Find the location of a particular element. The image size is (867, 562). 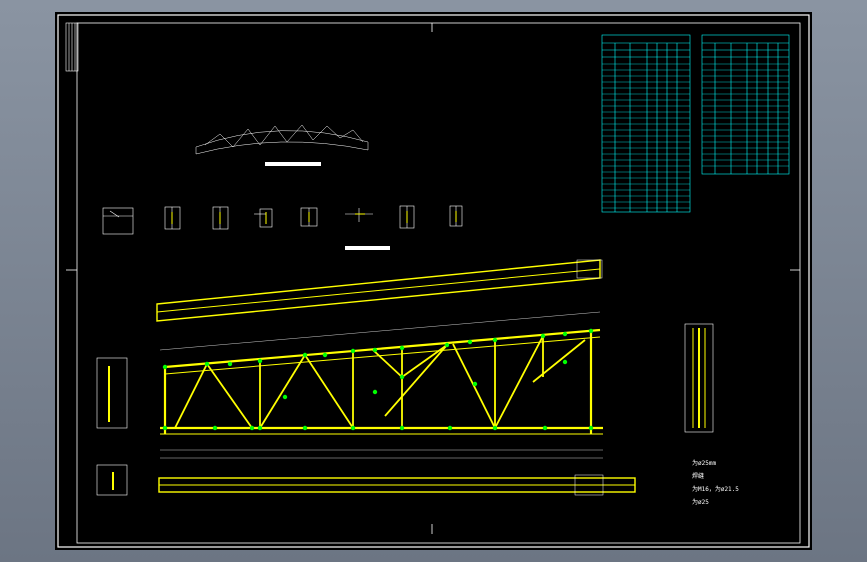

arch-title is located at coordinates (293, 164).